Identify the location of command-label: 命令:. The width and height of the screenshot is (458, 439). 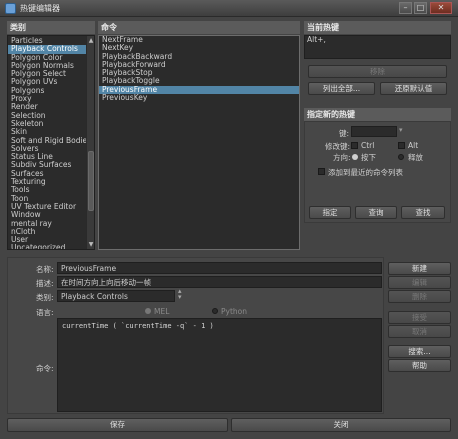
(45, 368).